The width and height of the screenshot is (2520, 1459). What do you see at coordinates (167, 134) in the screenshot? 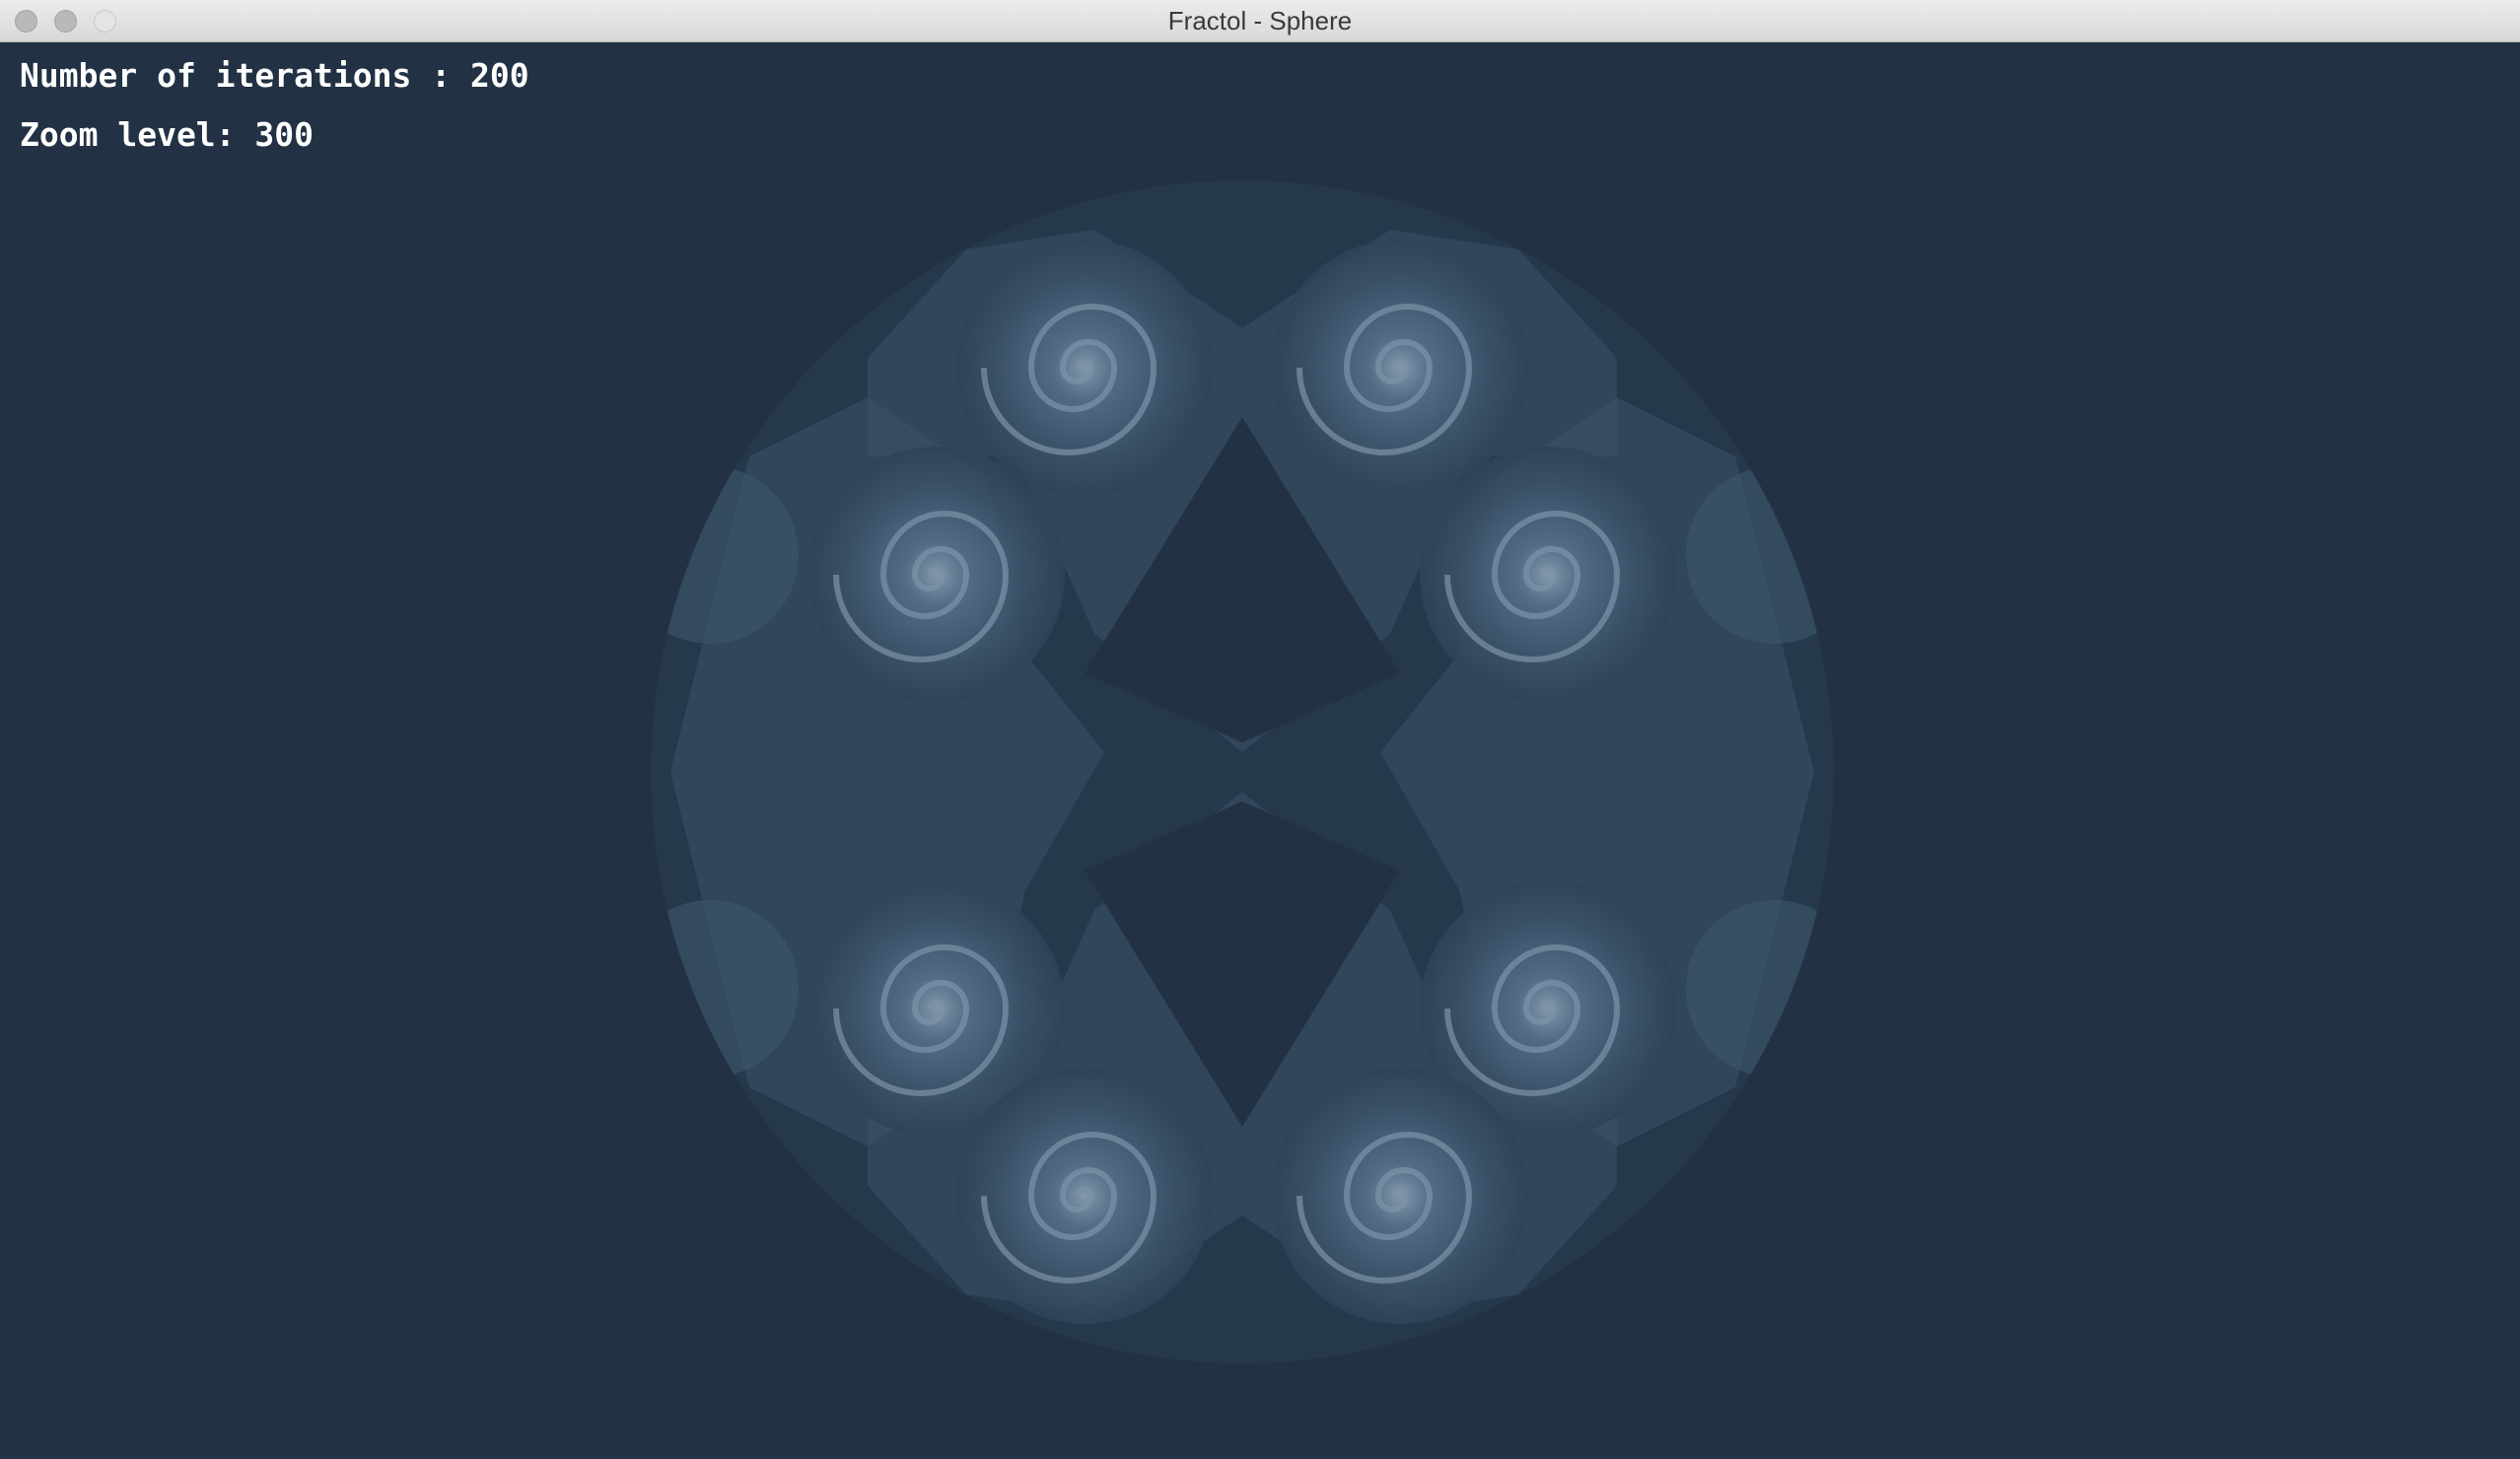
I see `zoom-level-label: Zoom level: 300` at bounding box center [167, 134].